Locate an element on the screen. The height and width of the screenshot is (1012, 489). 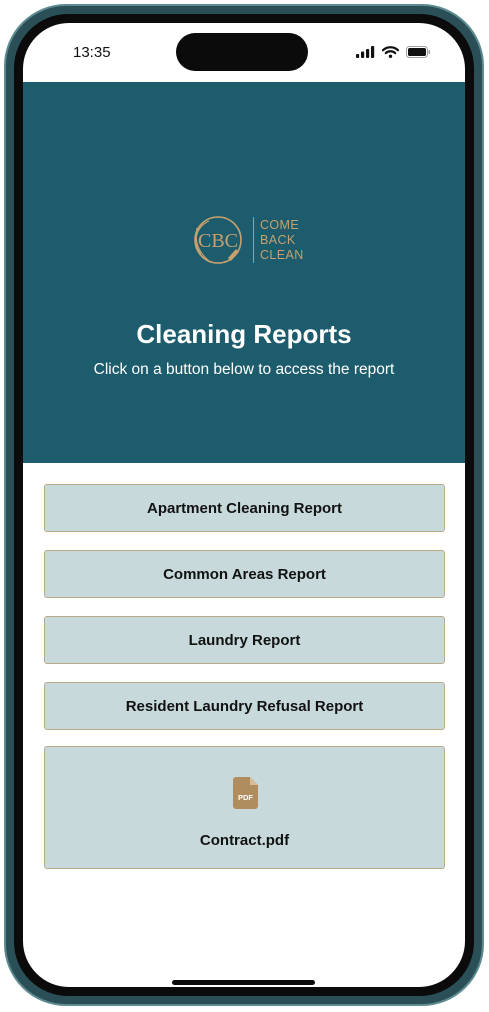
resident-laundry-refusal-report-button: Resident Laundry Refusal Report is located at coordinates (244, 706).